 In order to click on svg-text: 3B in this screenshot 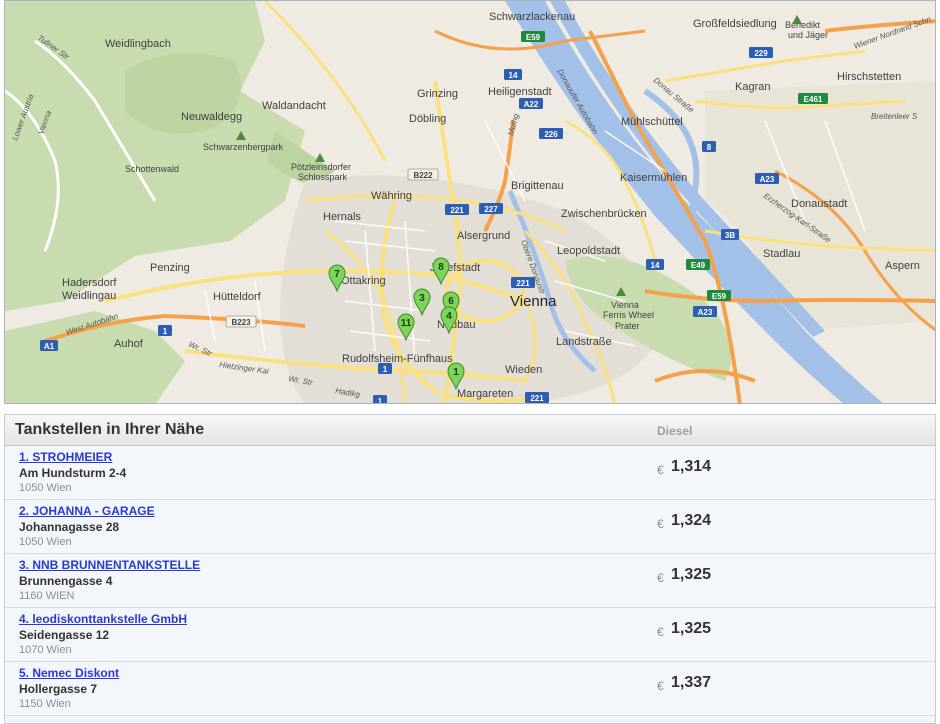, I will do `click(730, 235)`.